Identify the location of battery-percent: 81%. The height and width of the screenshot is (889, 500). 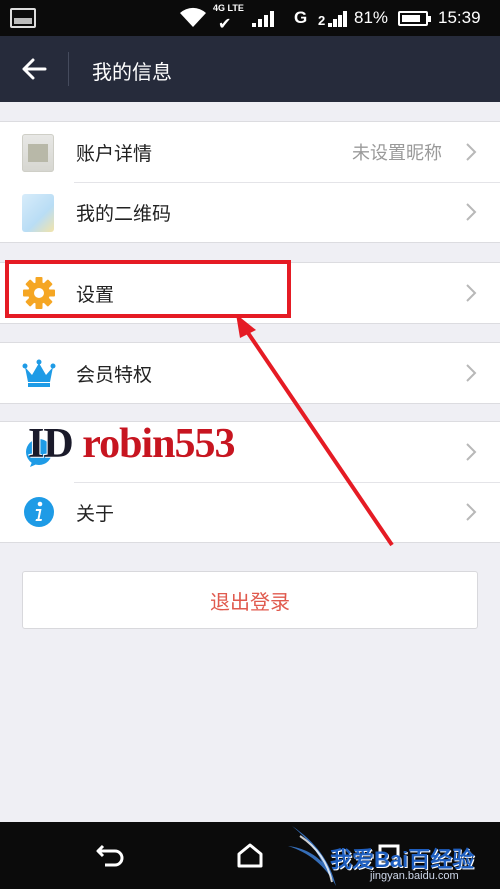
(371, 17).